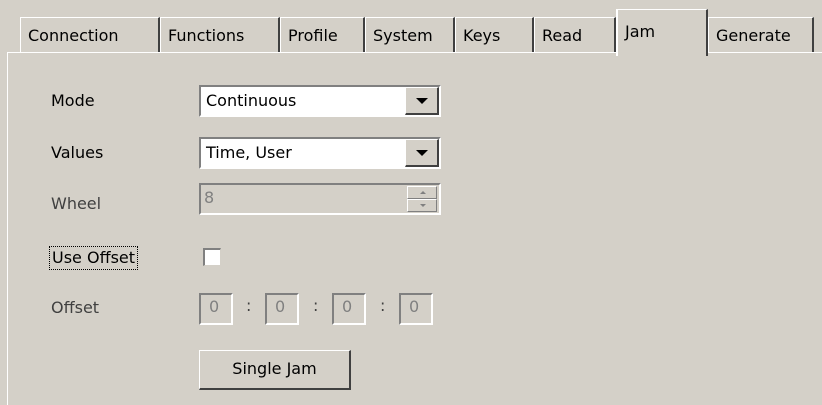  I want to click on values-select: Time, User, so click(320, 153).